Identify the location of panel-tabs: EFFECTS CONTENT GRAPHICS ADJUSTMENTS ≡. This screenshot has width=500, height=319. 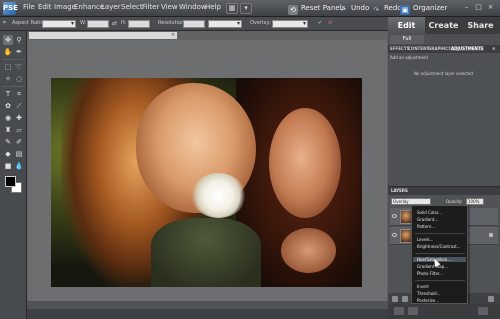
(444, 49).